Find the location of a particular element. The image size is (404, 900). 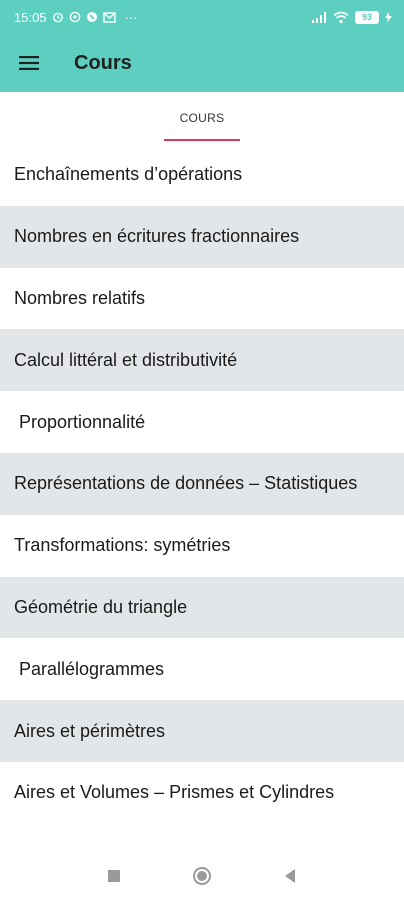

nav-home-button is located at coordinates (202, 876).